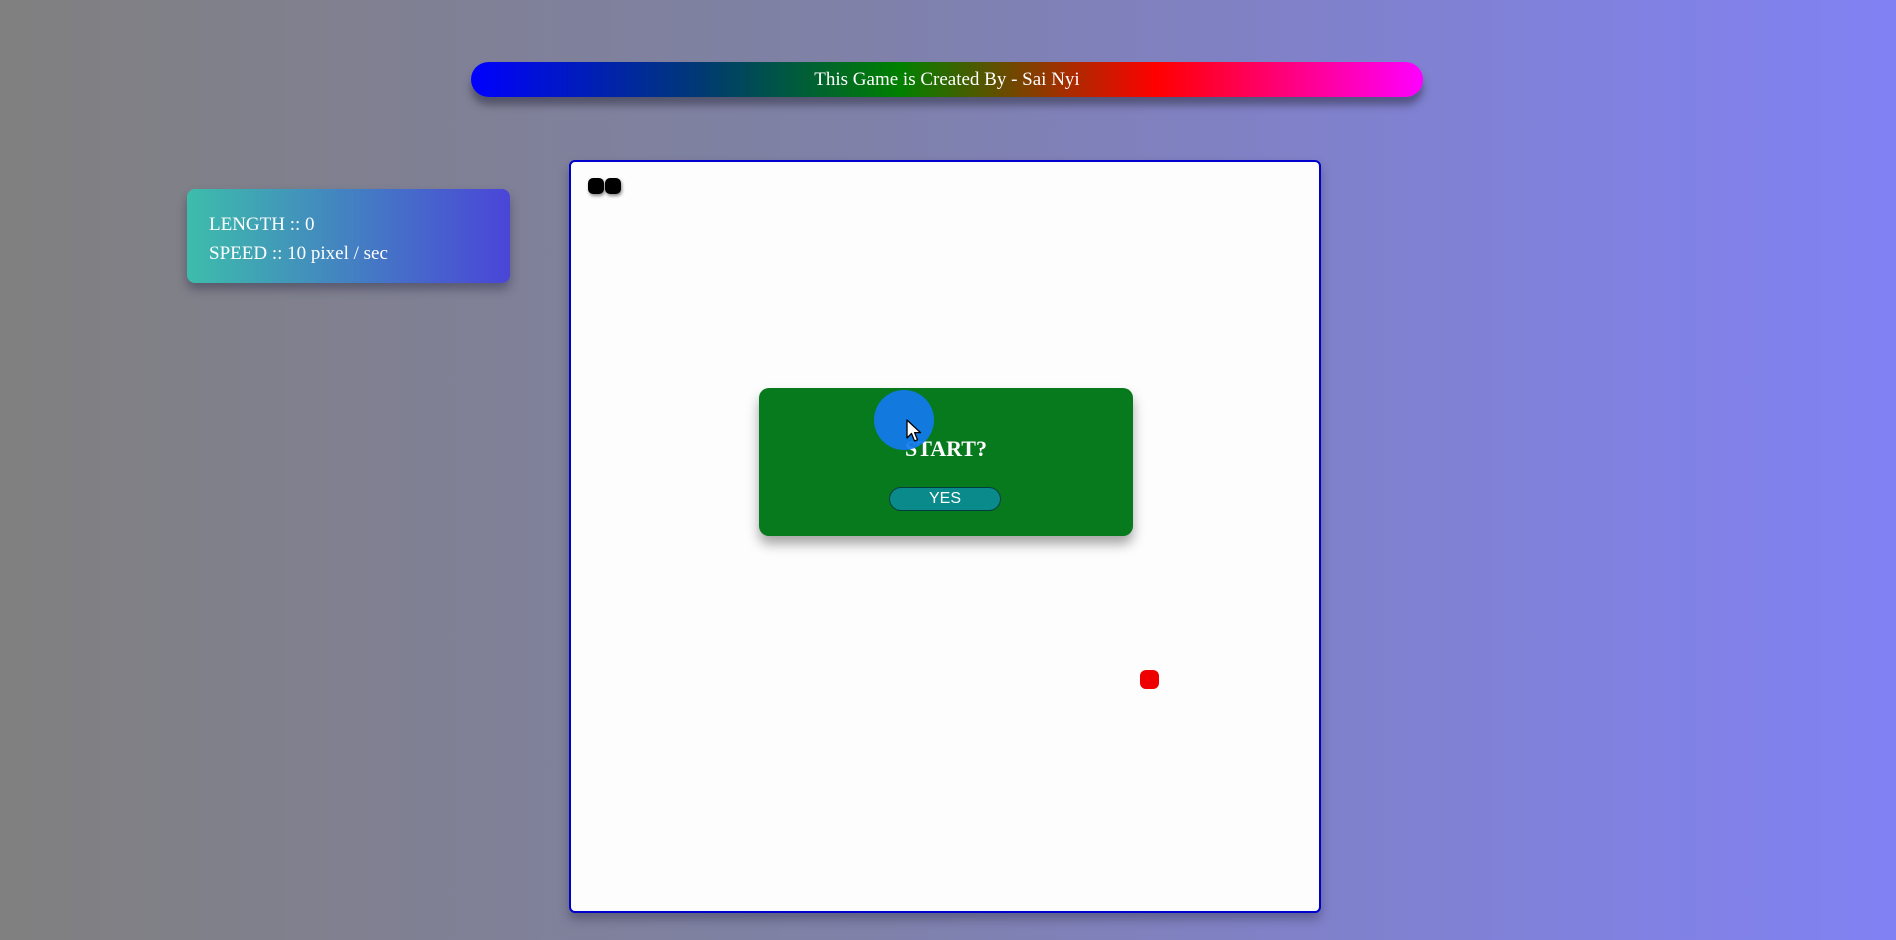 This screenshot has width=1896, height=940. What do you see at coordinates (348, 236) in the screenshot?
I see `stats-panel: LENGTH :: 0 SPEED :: 10 pixel / sec` at bounding box center [348, 236].